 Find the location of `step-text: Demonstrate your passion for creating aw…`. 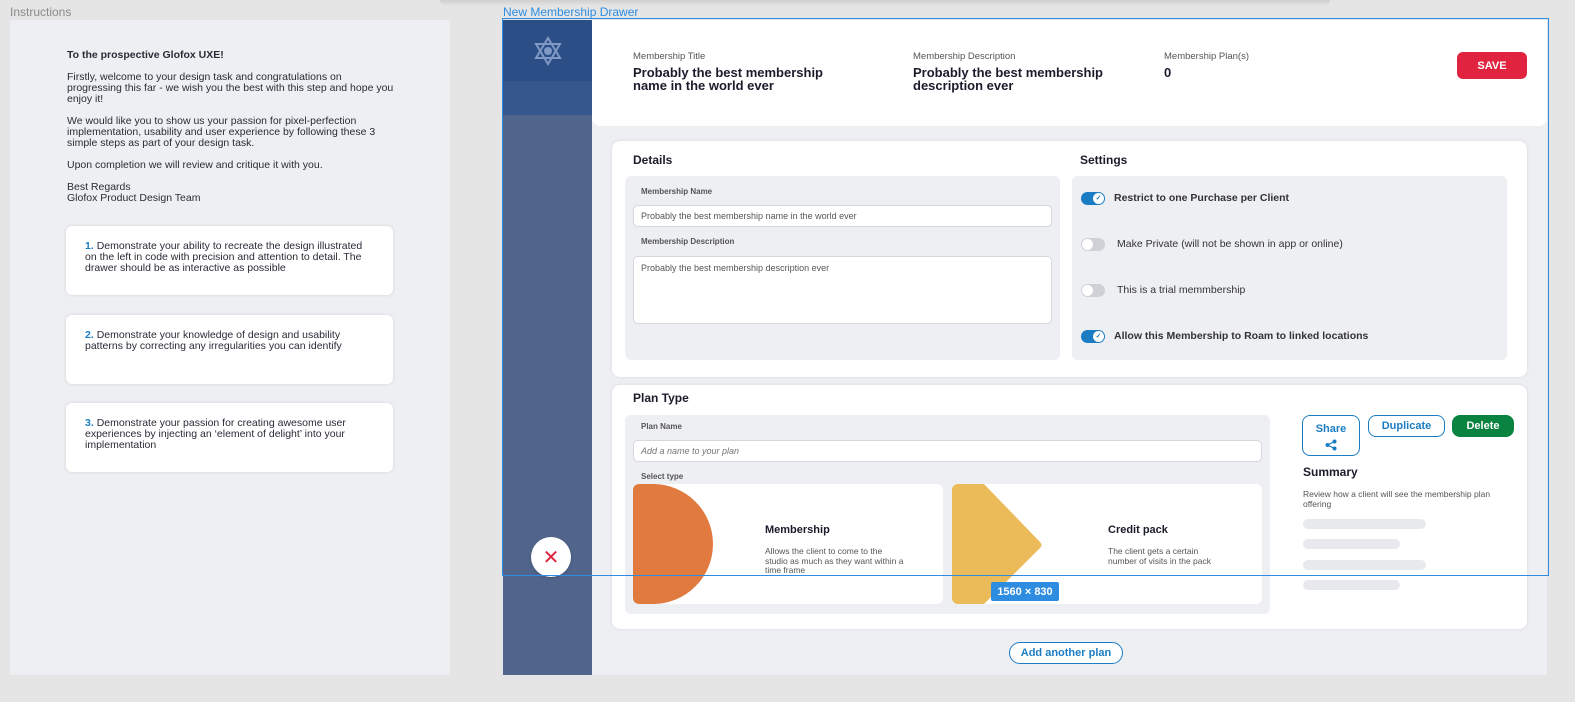

step-text: Demonstrate your passion for creating aw… is located at coordinates (215, 434).